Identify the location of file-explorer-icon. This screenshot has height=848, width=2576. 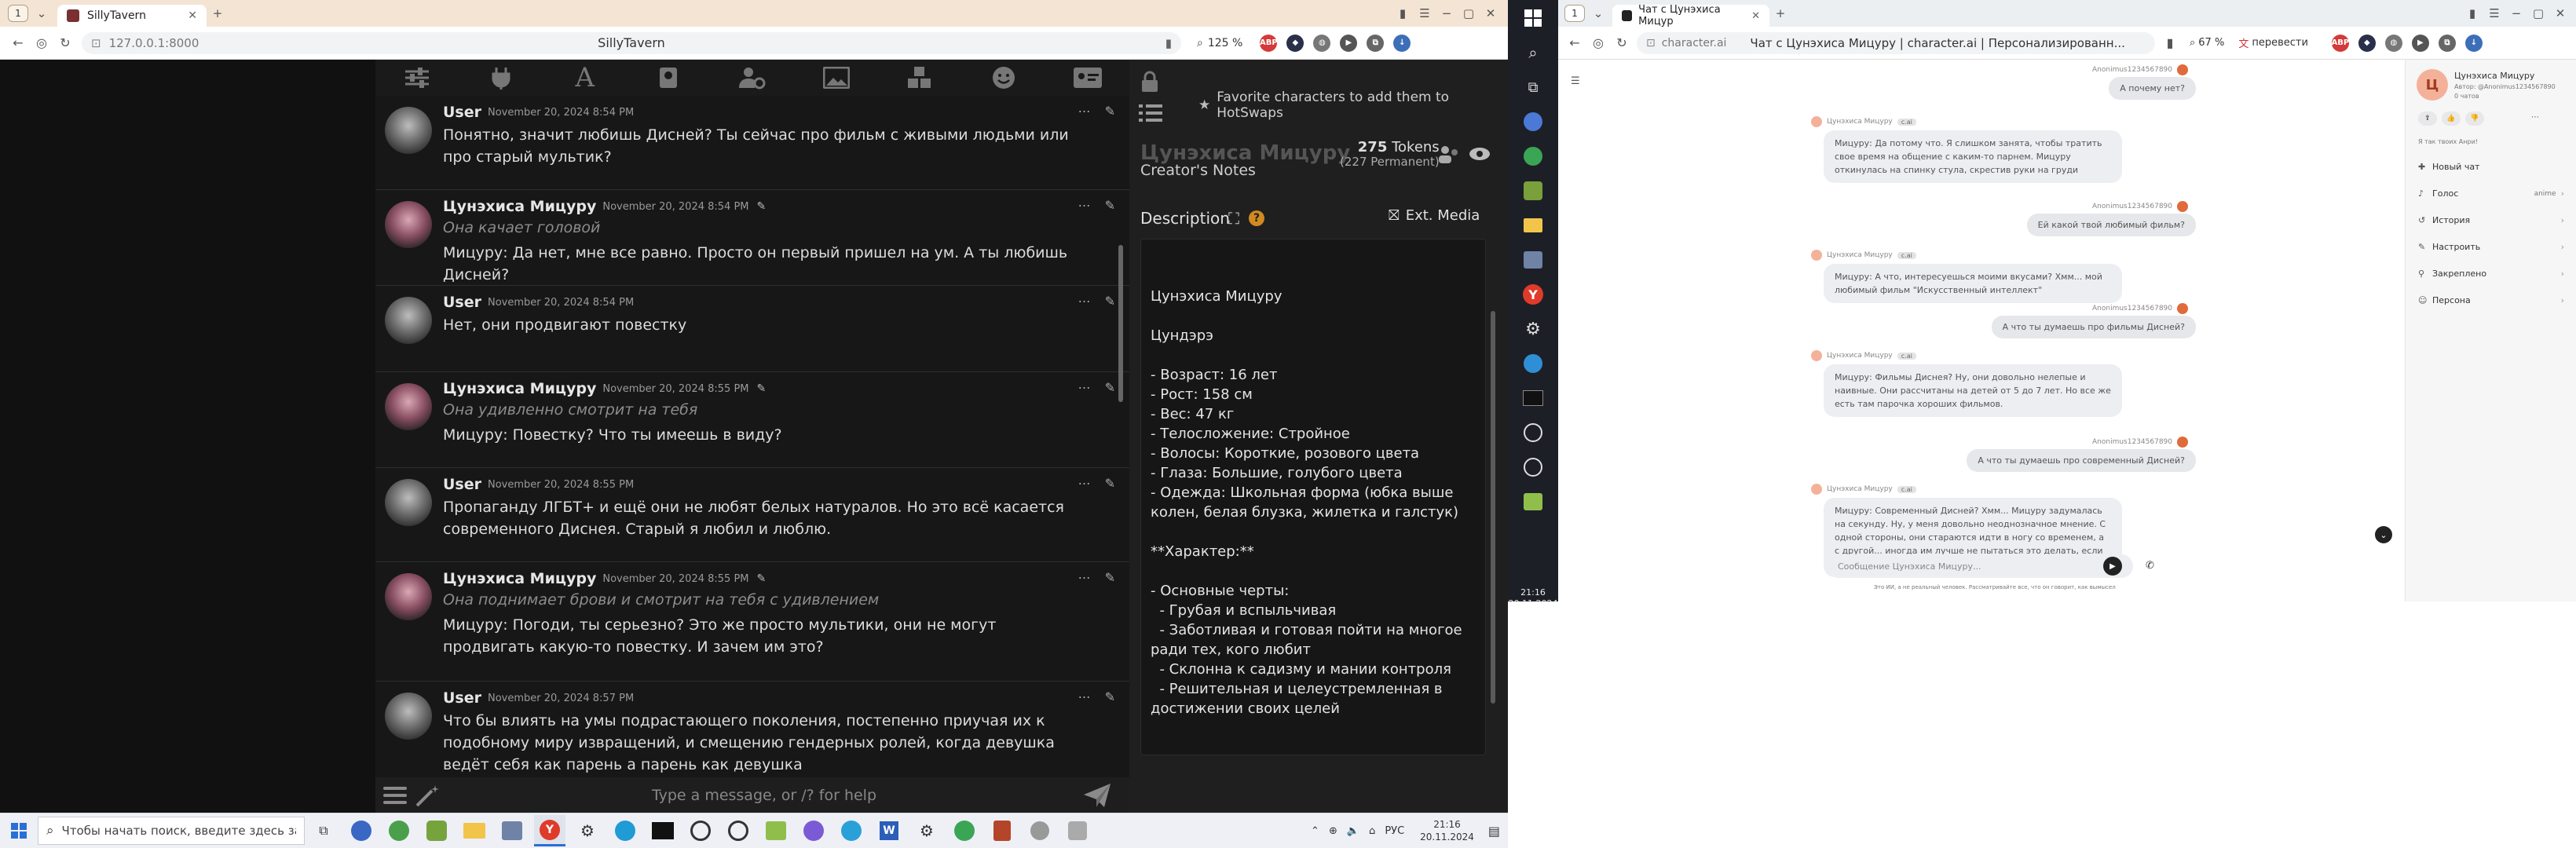
(475, 830).